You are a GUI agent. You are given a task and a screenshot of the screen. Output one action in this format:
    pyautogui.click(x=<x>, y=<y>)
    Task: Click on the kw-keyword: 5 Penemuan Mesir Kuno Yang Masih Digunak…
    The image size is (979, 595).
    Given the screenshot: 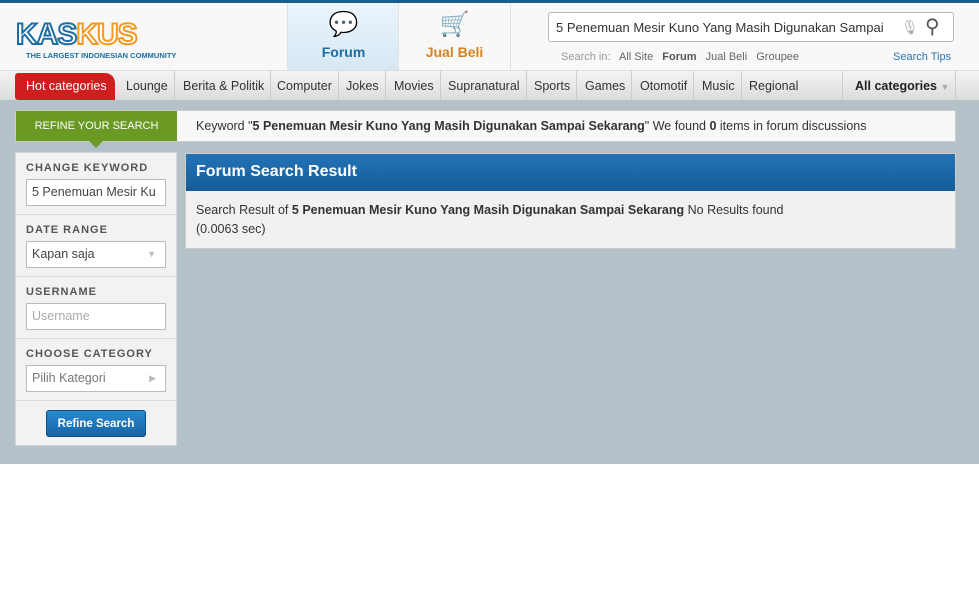 What is the action you would take?
    pyautogui.click(x=448, y=126)
    